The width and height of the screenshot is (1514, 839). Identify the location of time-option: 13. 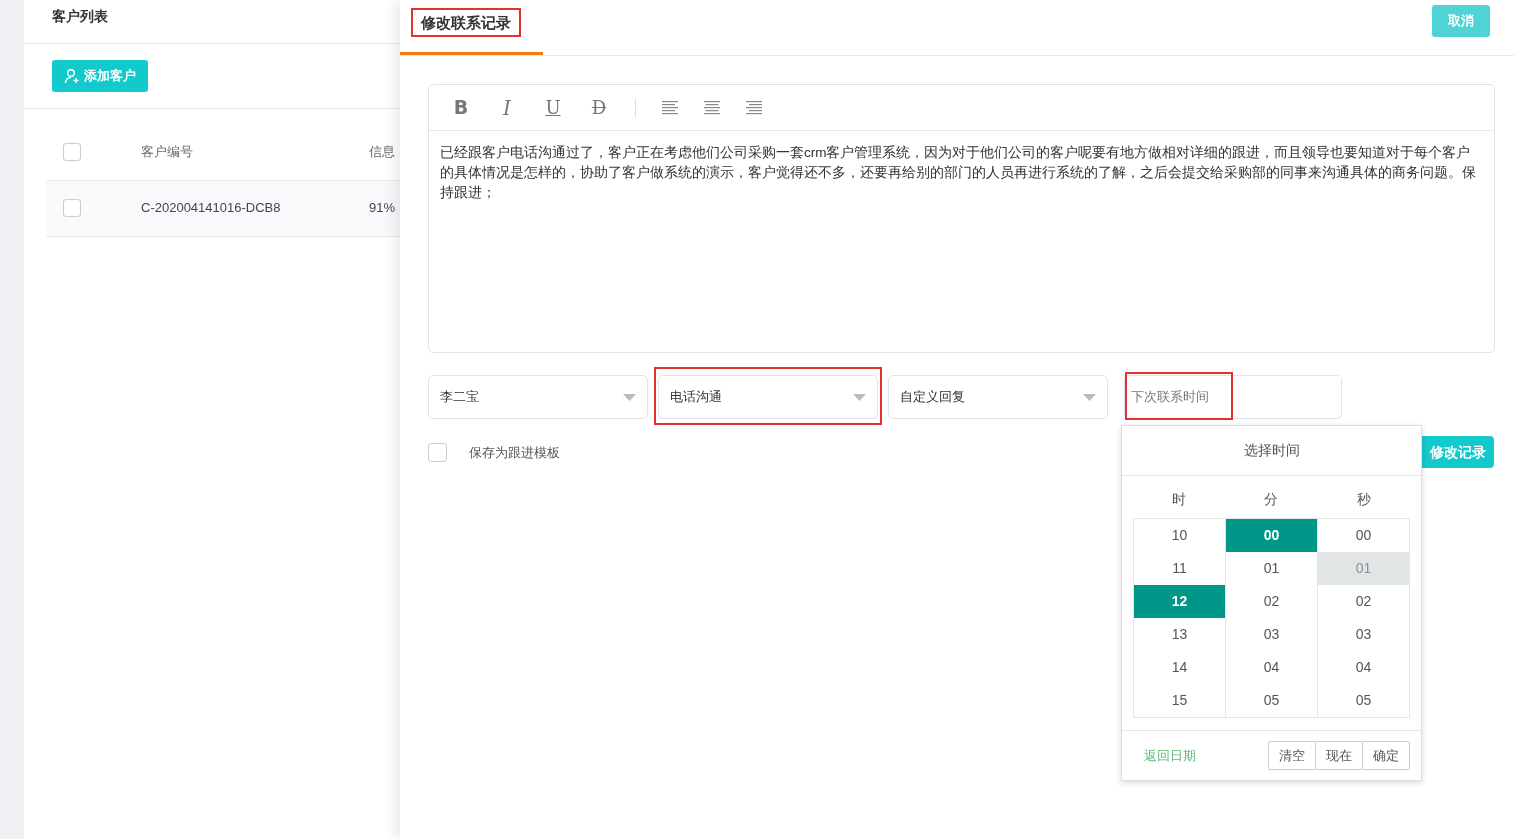
(1179, 634).